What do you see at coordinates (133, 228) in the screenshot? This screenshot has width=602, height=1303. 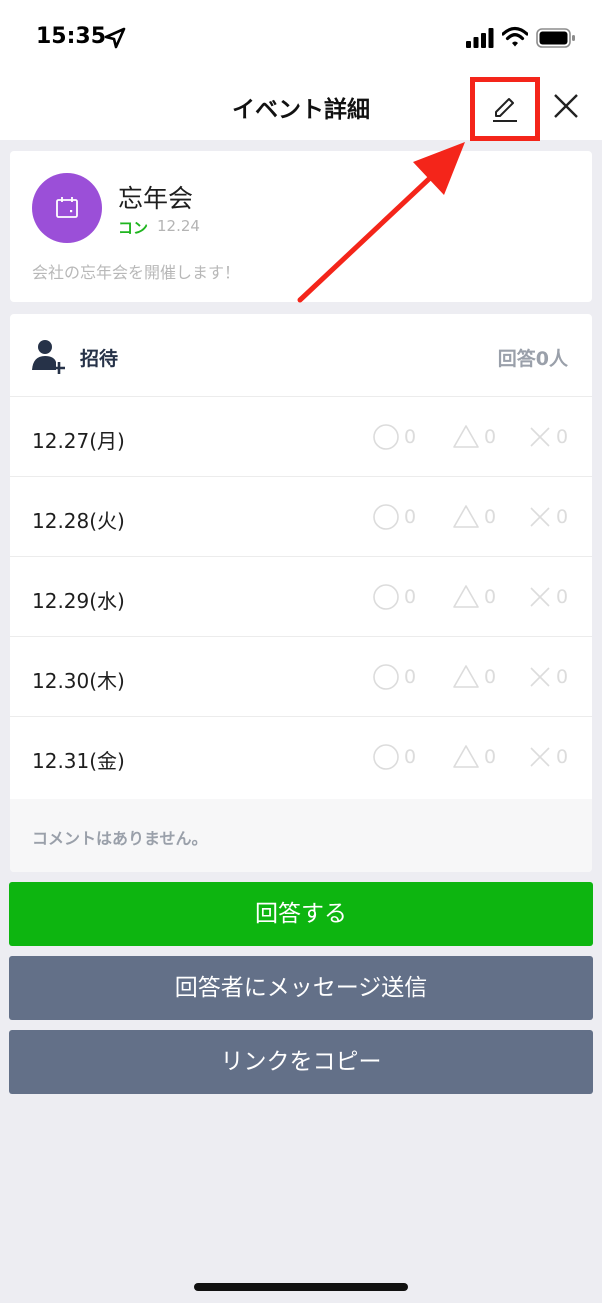 I see `event-author: コン` at bounding box center [133, 228].